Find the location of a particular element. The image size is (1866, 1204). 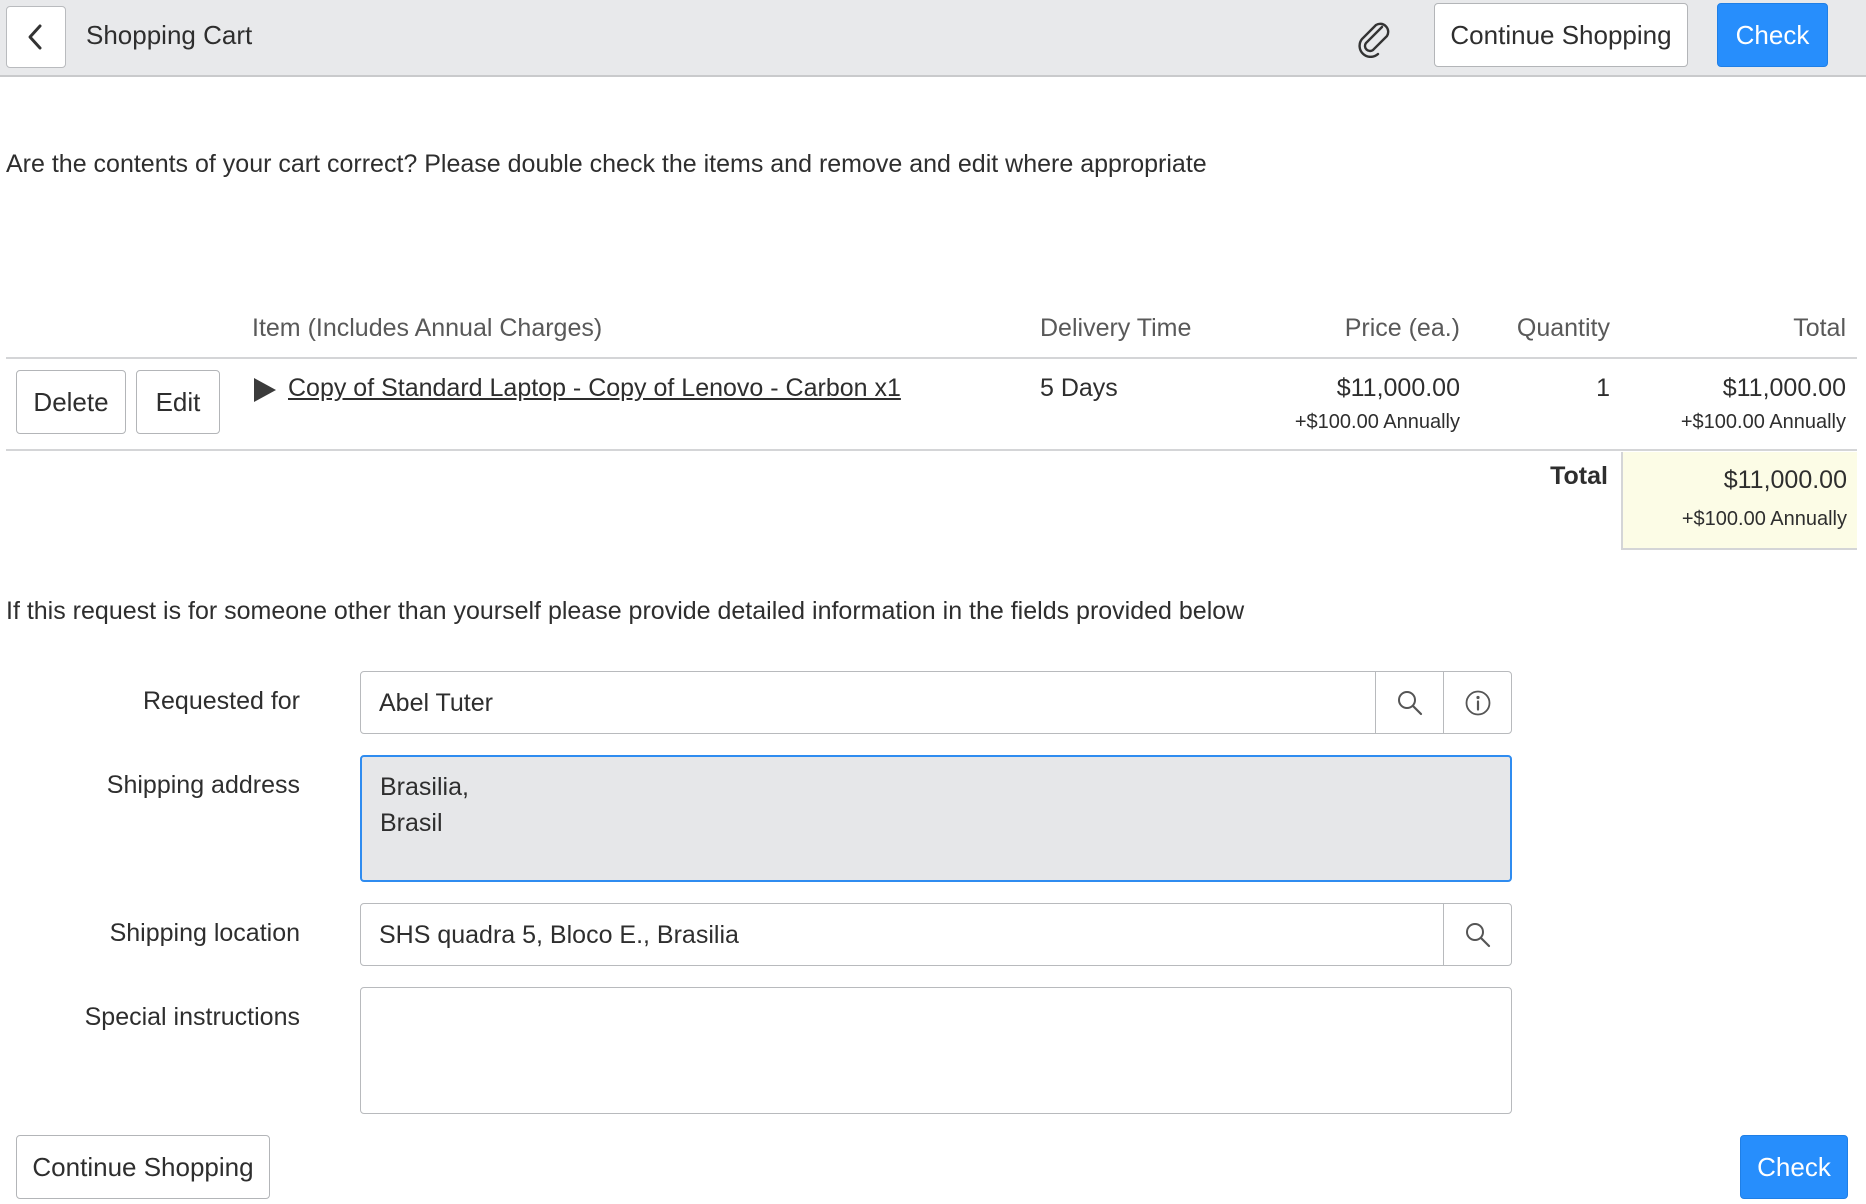

shipping-location-search-button is located at coordinates (1477, 934).